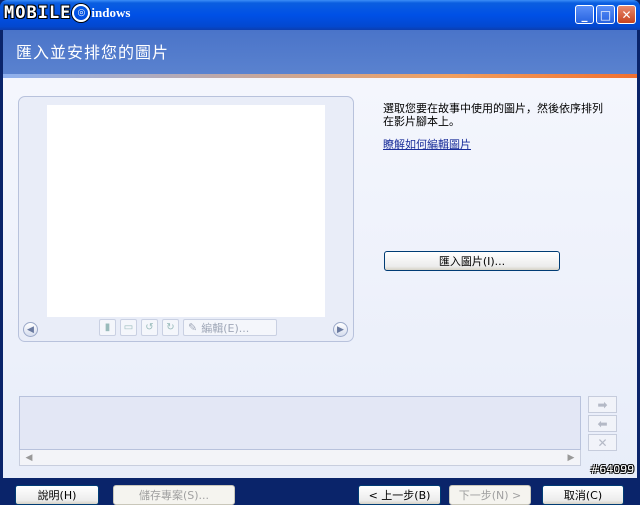 The width and height of the screenshot is (640, 505). What do you see at coordinates (602, 423) in the screenshot?
I see `arrow-left-icon: ⬅` at bounding box center [602, 423].